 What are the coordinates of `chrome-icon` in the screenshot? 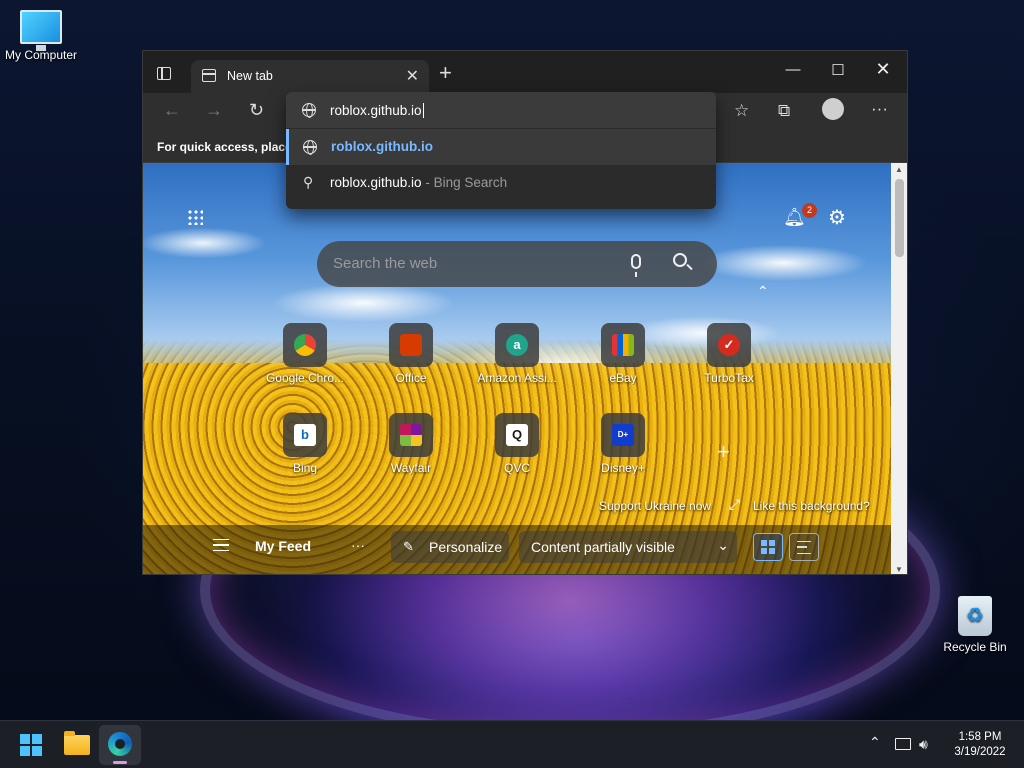 It's located at (305, 345).